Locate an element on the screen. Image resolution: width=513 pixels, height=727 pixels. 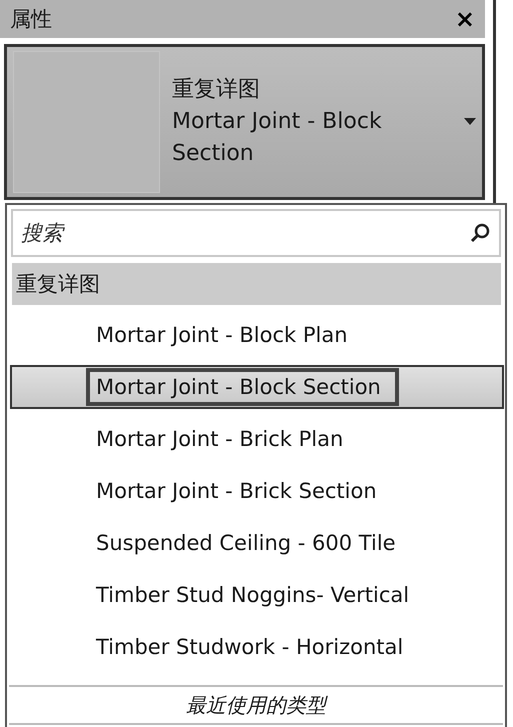
list-item: Mortar Joint - Brick Plan is located at coordinates (257, 439).